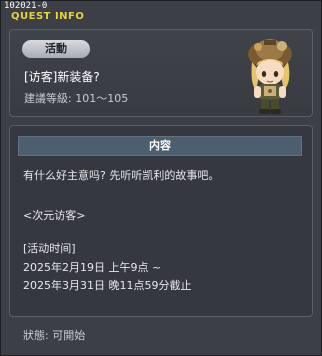  Describe the element at coordinates (160, 146) in the screenshot. I see `content-header: 内容` at that location.